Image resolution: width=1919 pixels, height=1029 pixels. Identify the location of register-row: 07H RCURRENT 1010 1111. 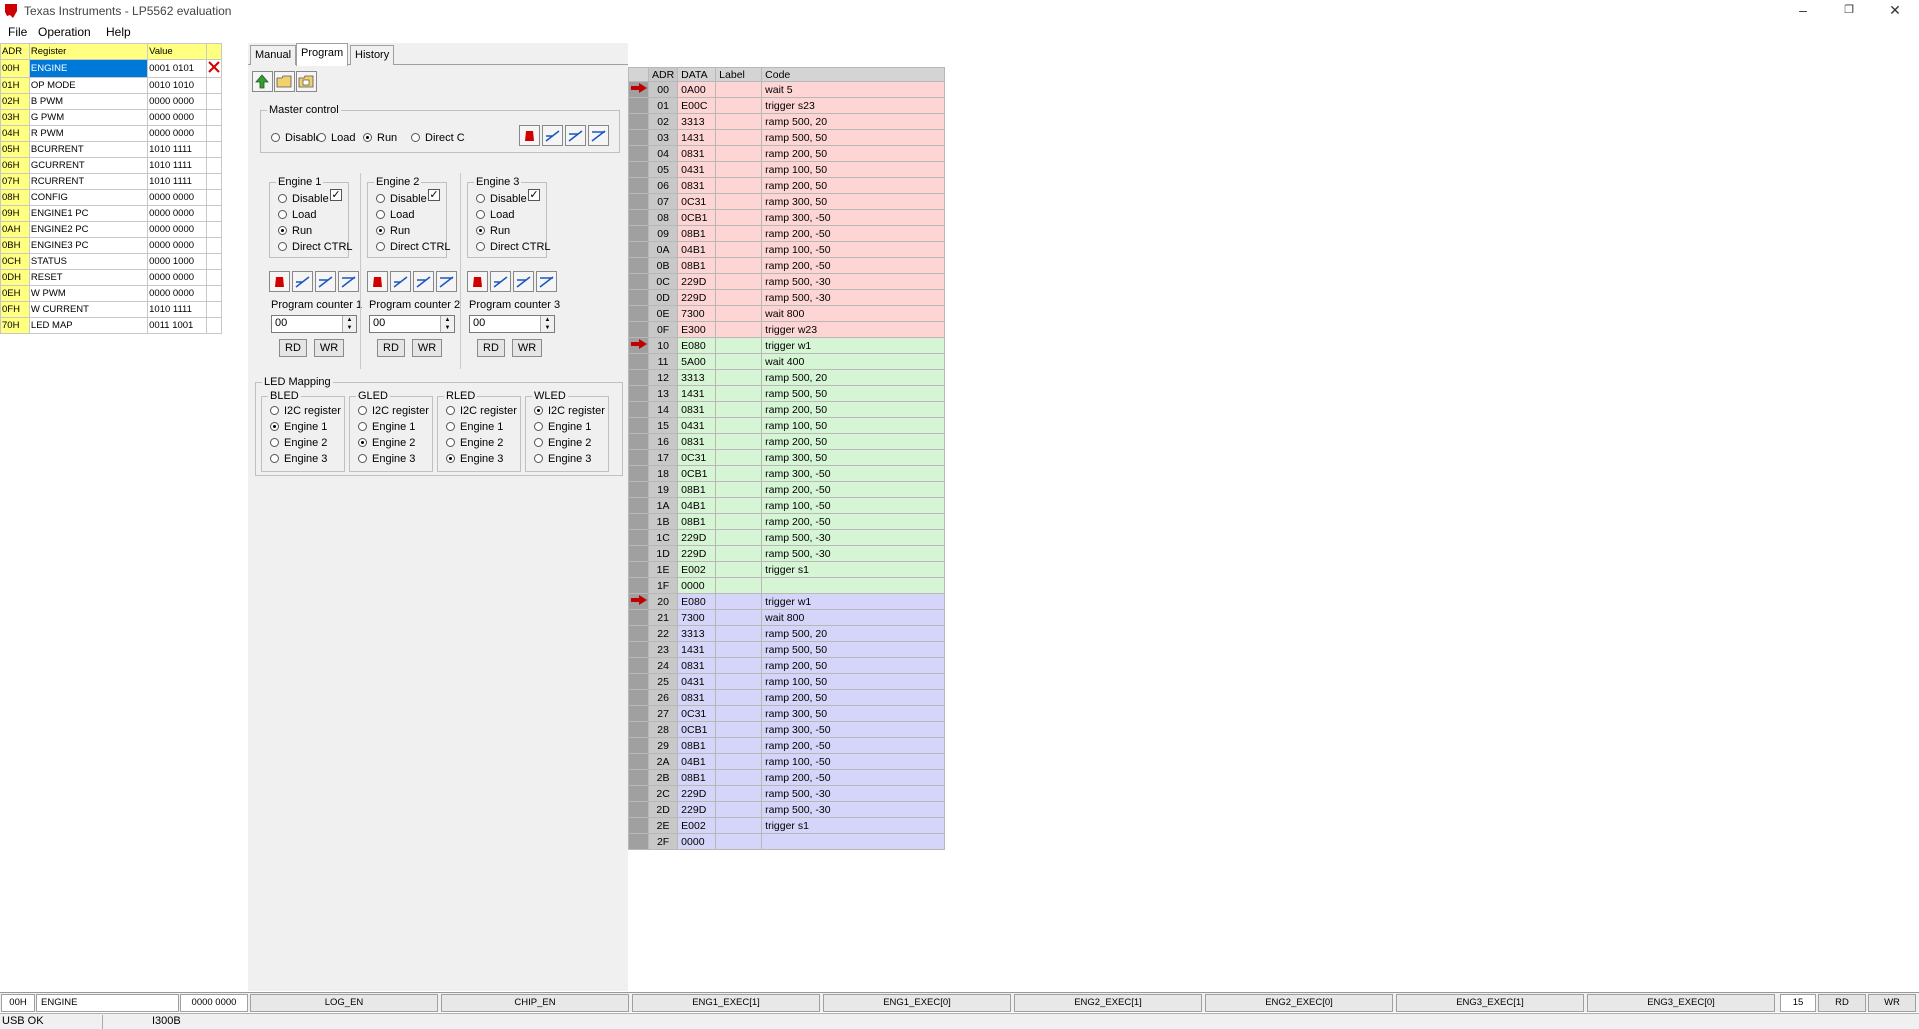
(111, 181).